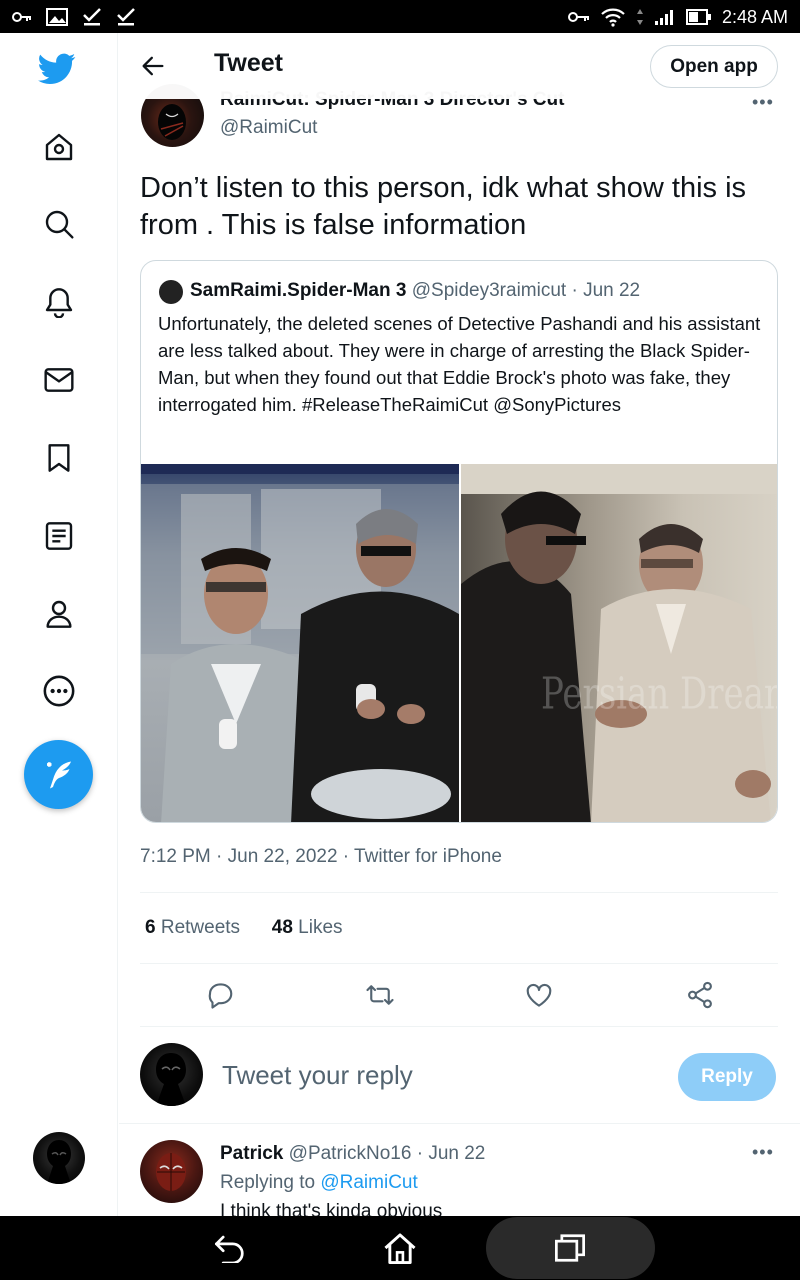  Describe the element at coordinates (400, 16) in the screenshot. I see `status-bar: 2:48 AM` at that location.